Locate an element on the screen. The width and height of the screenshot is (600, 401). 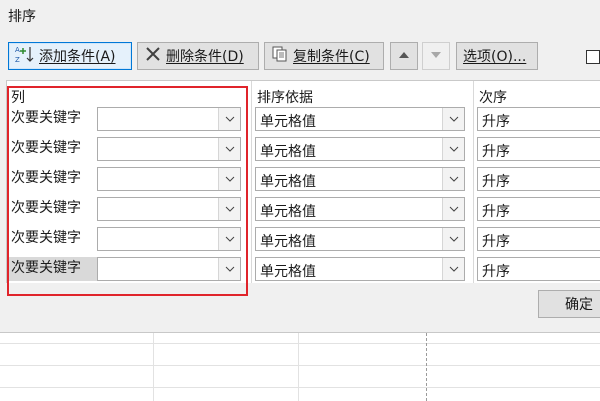
add-level-button: A Z 添加条件(A) is located at coordinates (70, 56).